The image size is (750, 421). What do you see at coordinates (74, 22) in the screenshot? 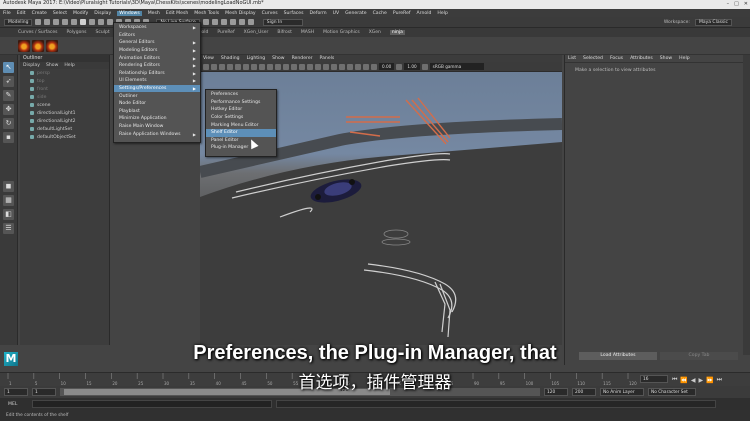
I see `redo-icon` at bounding box center [74, 22].